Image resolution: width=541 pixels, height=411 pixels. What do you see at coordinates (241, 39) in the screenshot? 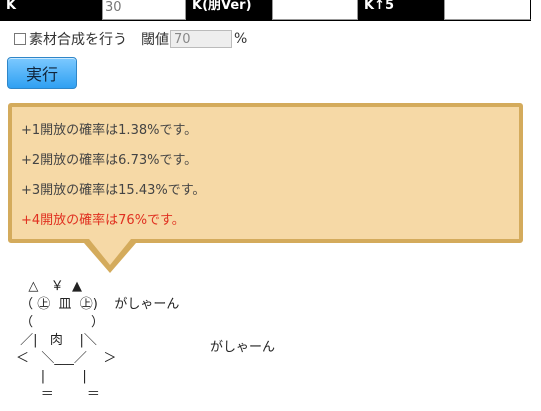
I see `threshold-unit: %` at bounding box center [241, 39].